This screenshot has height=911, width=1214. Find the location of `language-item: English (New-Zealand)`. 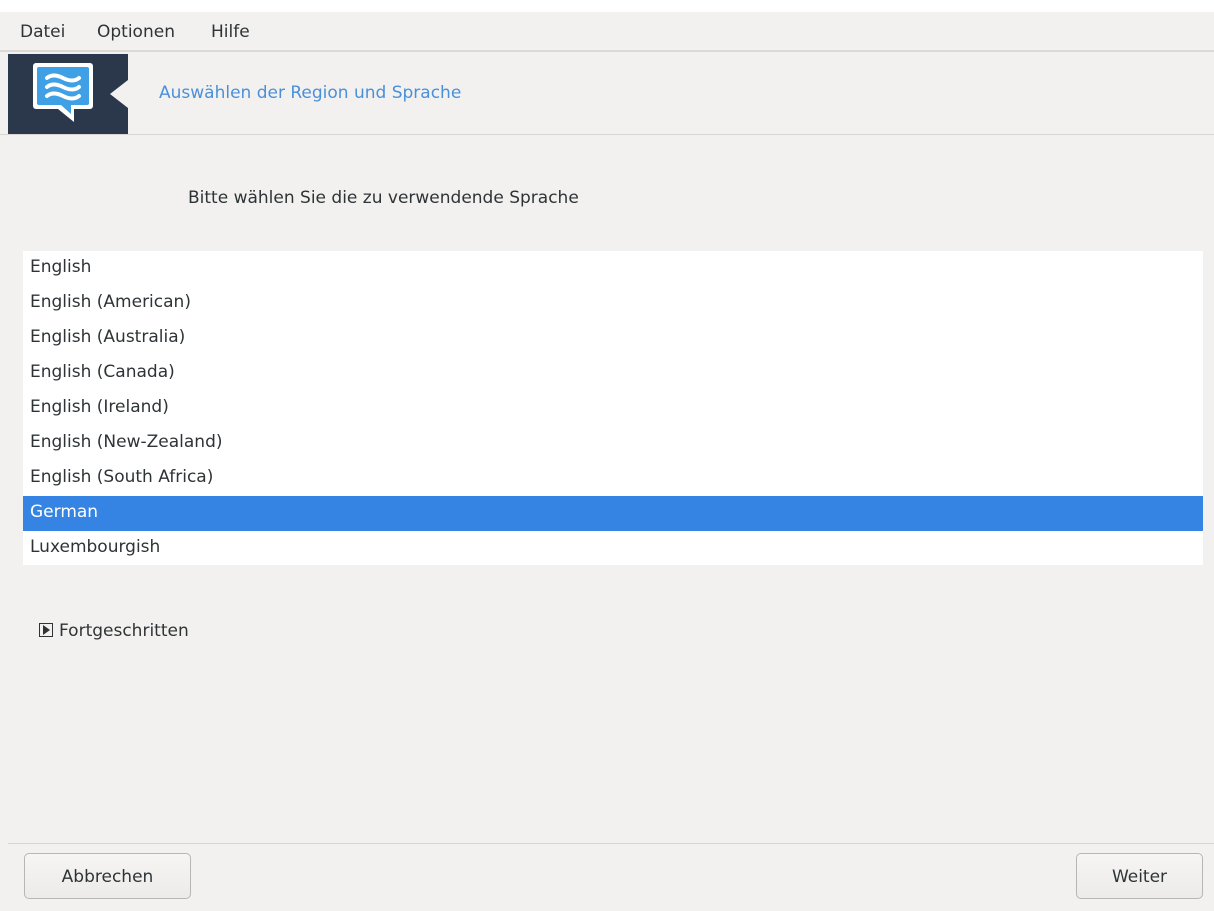

language-item: English (New-Zealand) is located at coordinates (613, 443).